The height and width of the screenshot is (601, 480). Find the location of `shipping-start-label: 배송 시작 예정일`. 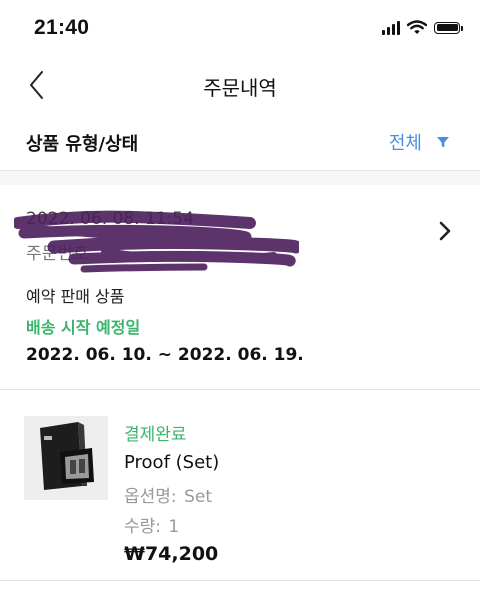

shipping-start-label: 배송 시작 예정일 is located at coordinates (83, 327).